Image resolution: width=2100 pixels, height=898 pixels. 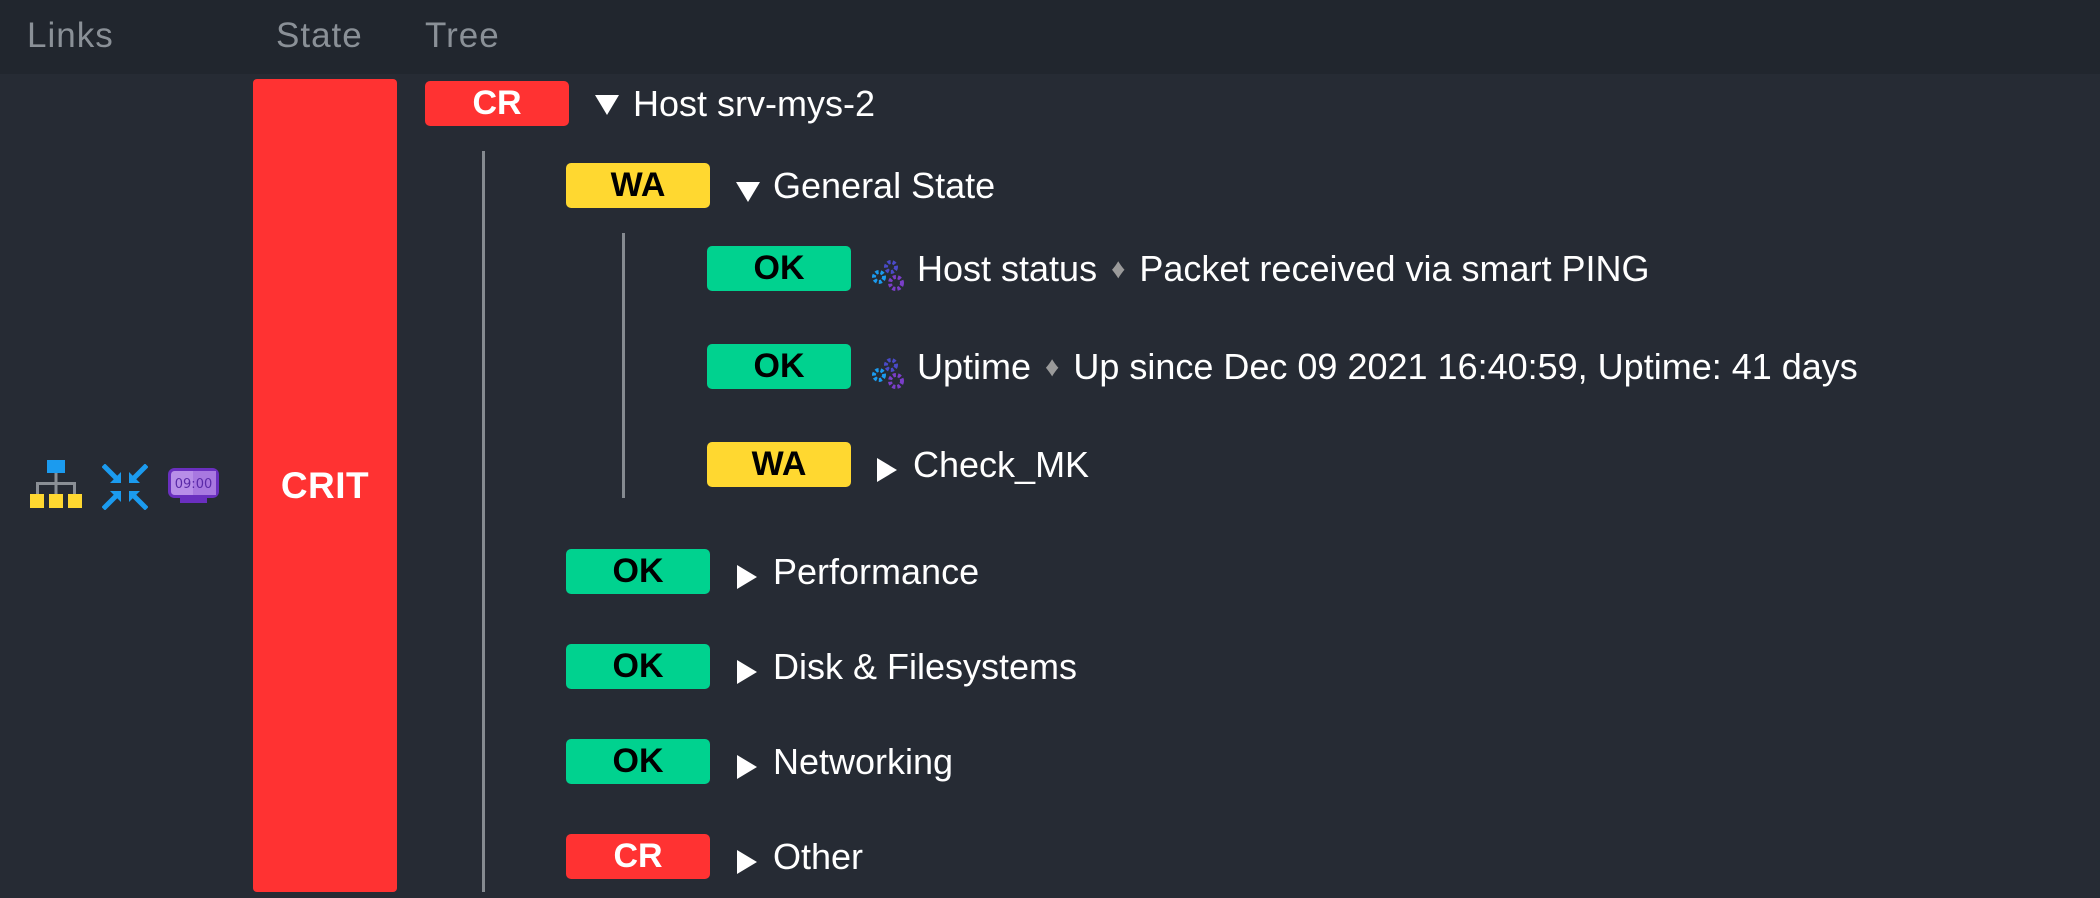 What do you see at coordinates (884, 185) in the screenshot?
I see `node-title: General State` at bounding box center [884, 185].